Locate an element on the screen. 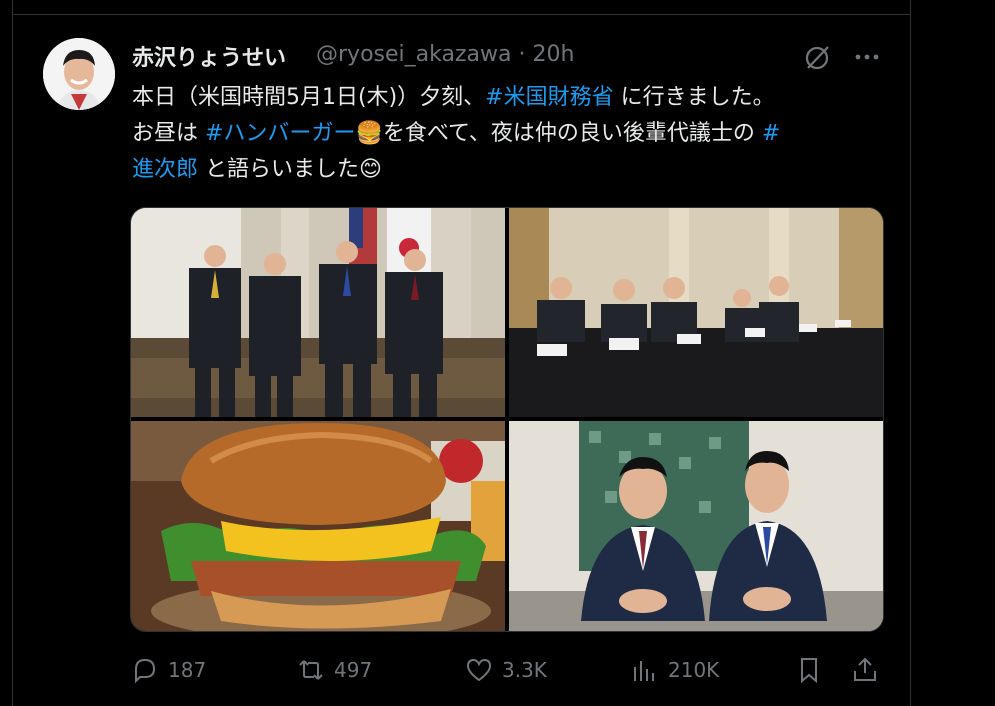 The width and height of the screenshot is (995, 706). tweet-line-1: 本日（米国時間5月1日(木)）夕刻、#米国財務省 に行きました。 is located at coordinates (512, 98).